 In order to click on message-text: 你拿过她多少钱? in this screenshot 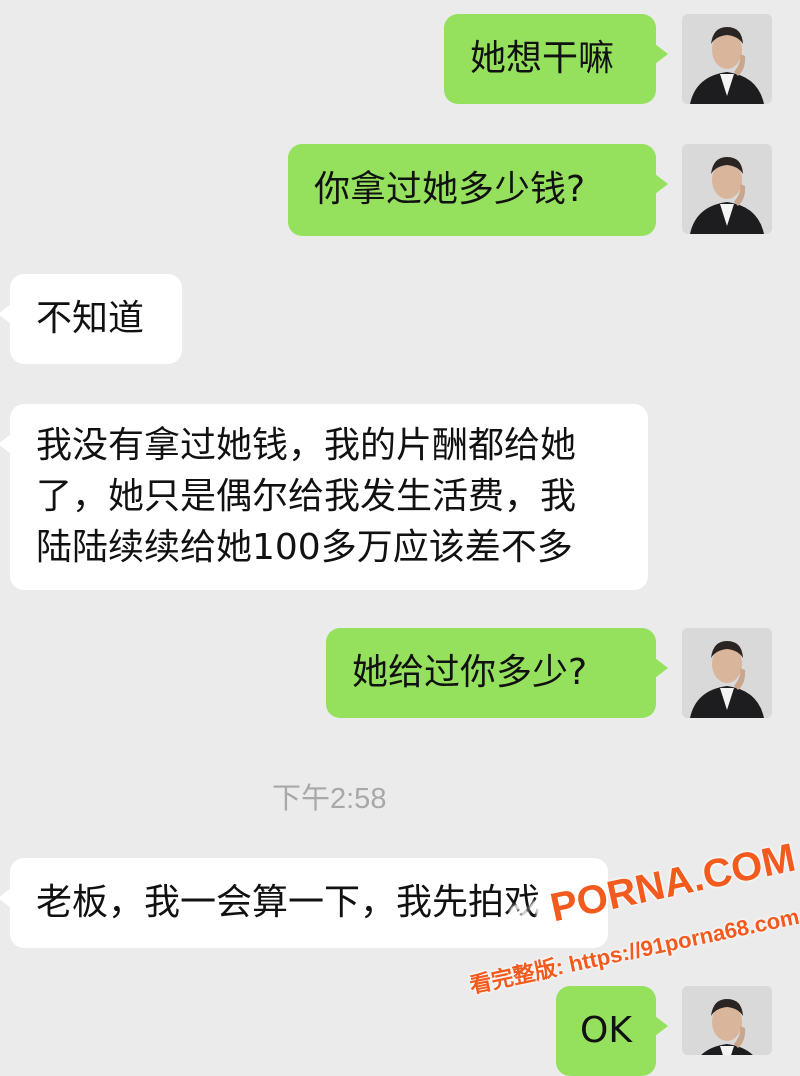, I will do `click(450, 189)`.